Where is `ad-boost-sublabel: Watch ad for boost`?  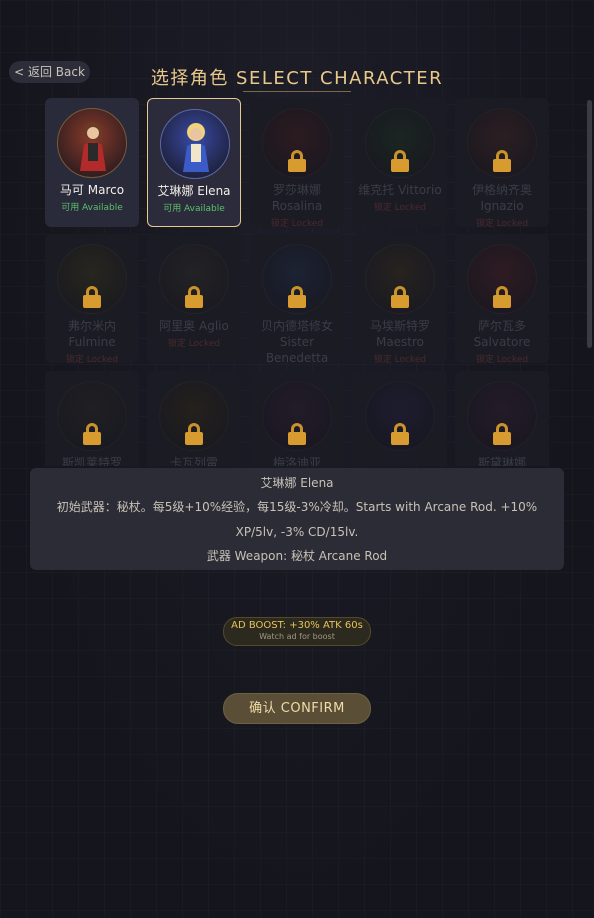
ad-boost-sublabel: Watch ad for boost is located at coordinates (297, 636).